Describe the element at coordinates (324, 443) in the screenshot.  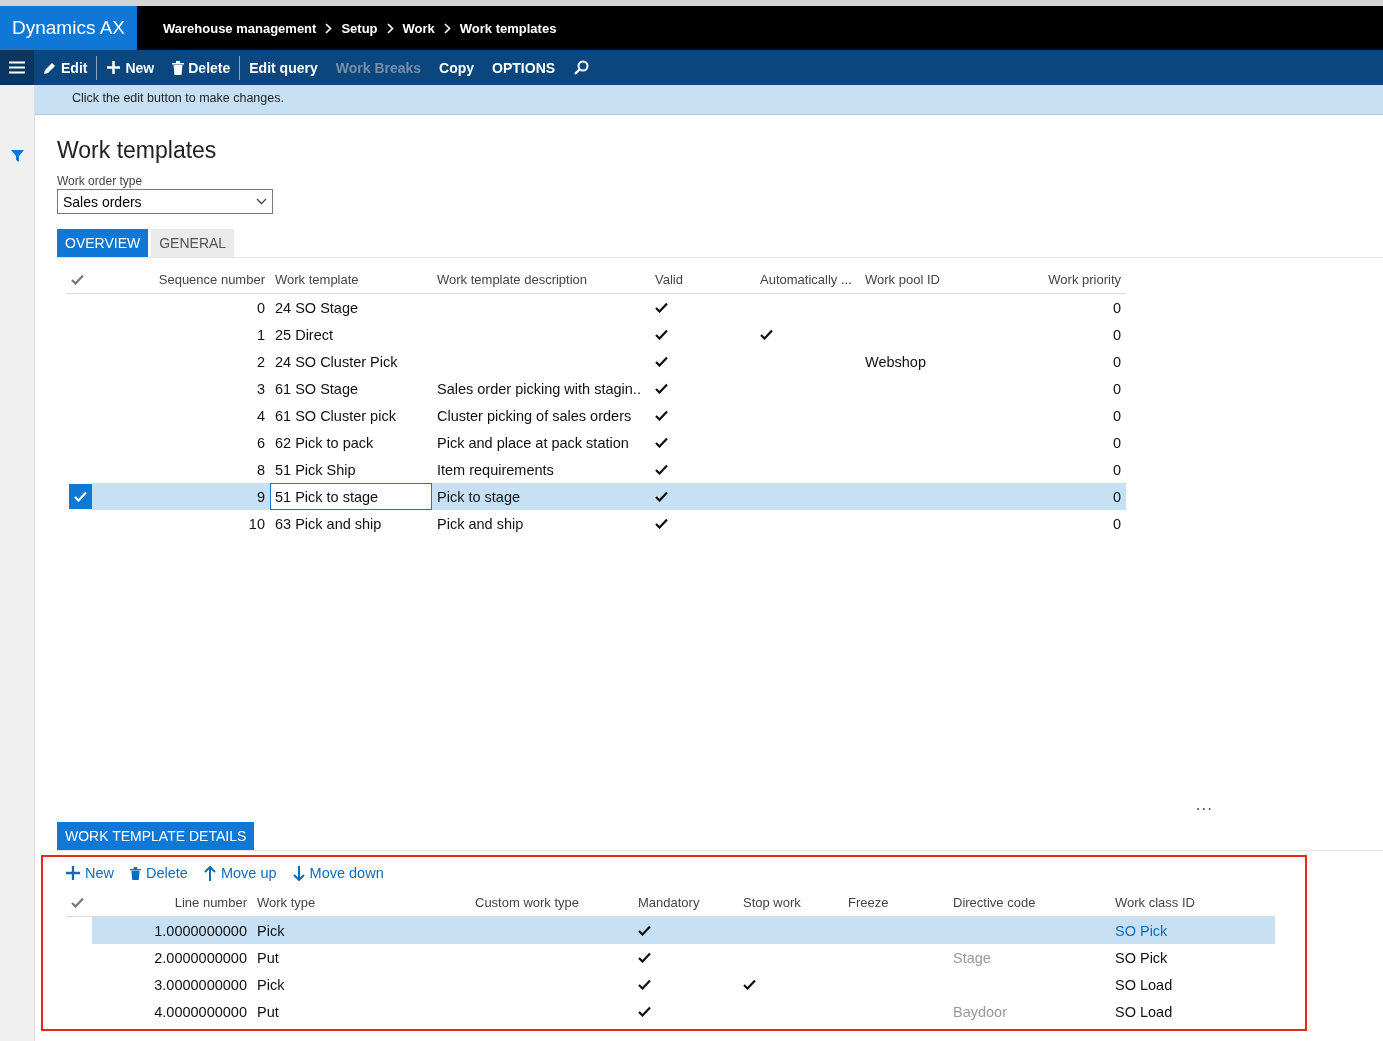
I see `table-cell-text: 62 Pick to pack` at that location.